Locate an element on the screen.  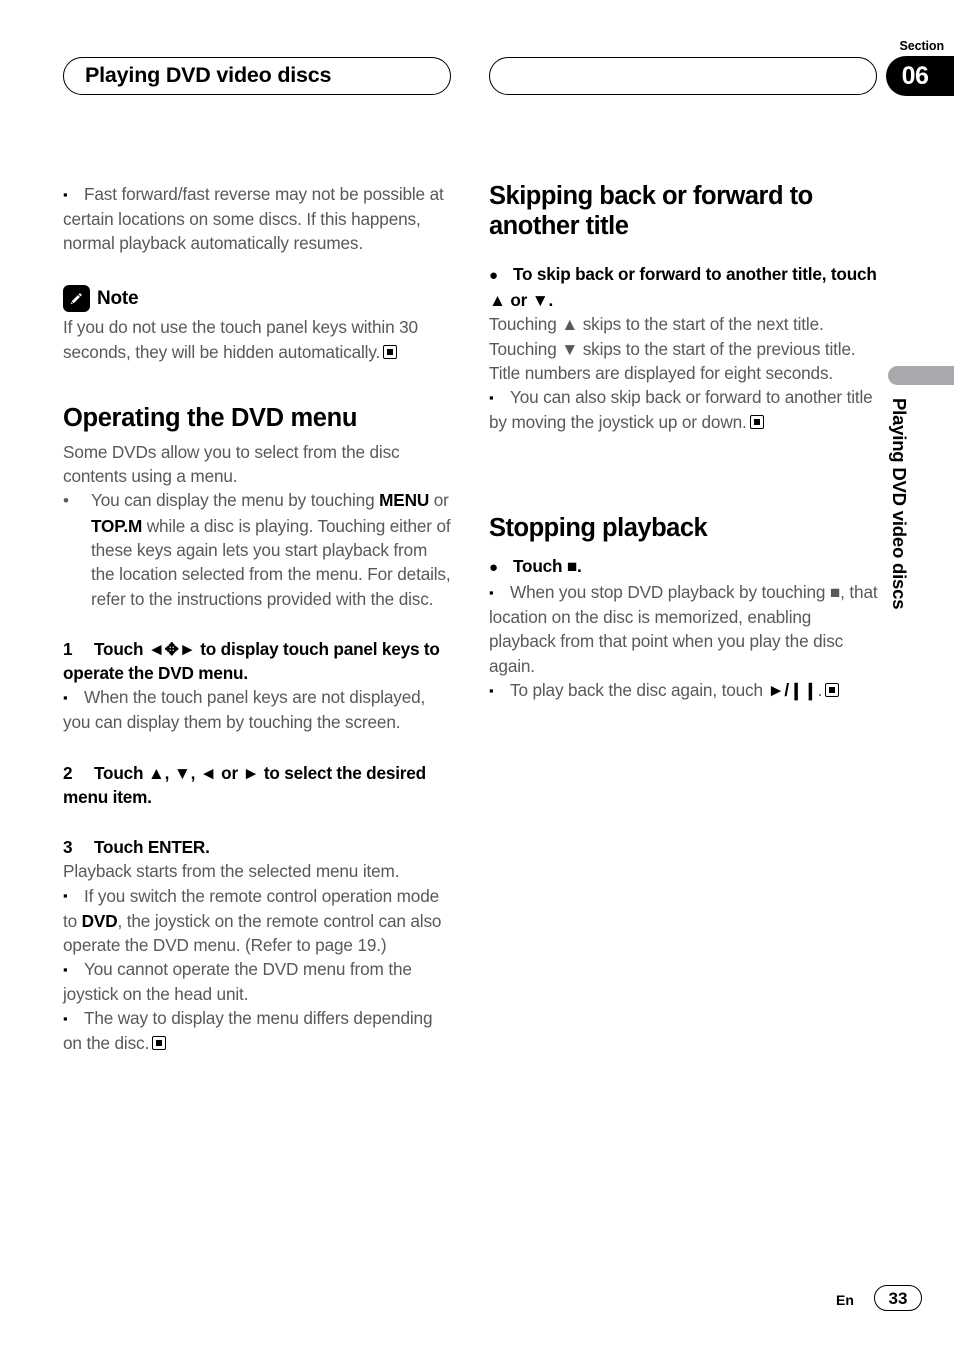
footer-page-number: 33 is located at coordinates (898, 1298).